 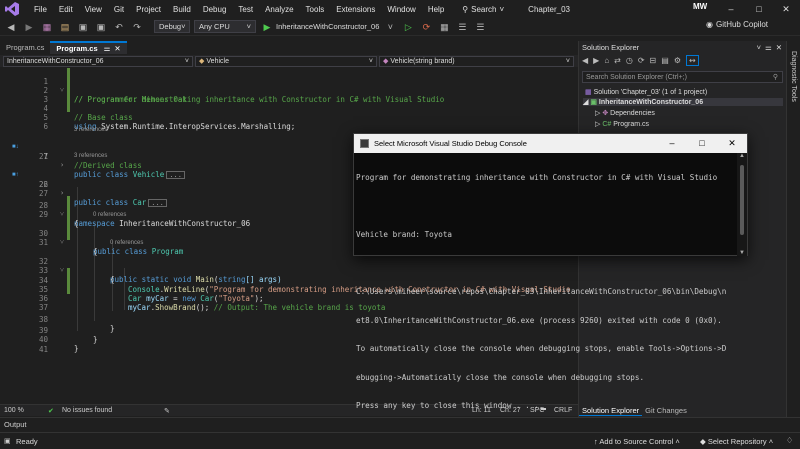 What do you see at coordinates (737, 24) in the screenshot?
I see `copilot-button: ◉ GitHub Copilot` at bounding box center [737, 24].